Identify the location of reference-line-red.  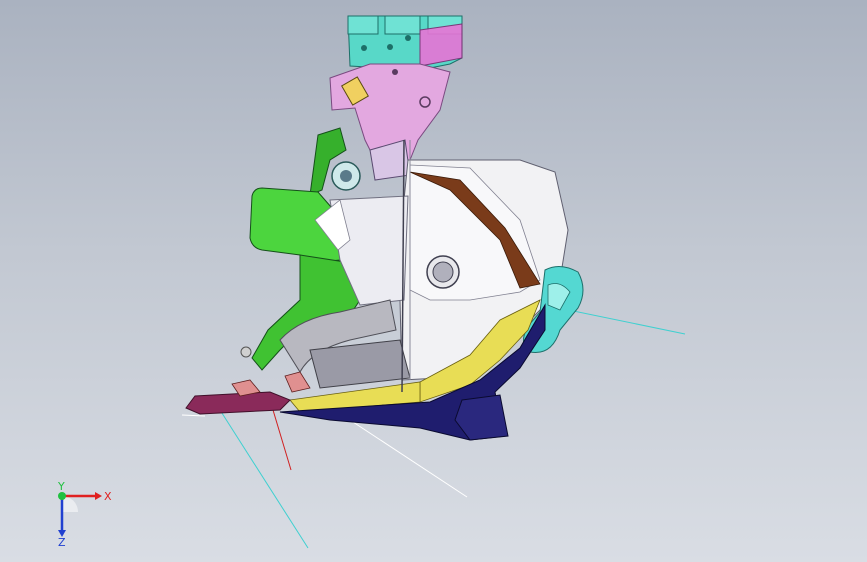
(282, 440).